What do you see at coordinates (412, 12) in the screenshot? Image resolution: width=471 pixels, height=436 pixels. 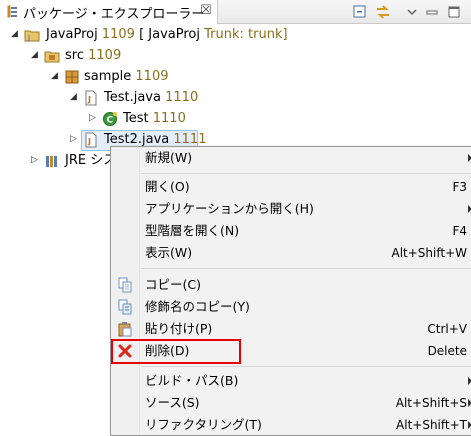 I see `view-menu-icon` at bounding box center [412, 12].